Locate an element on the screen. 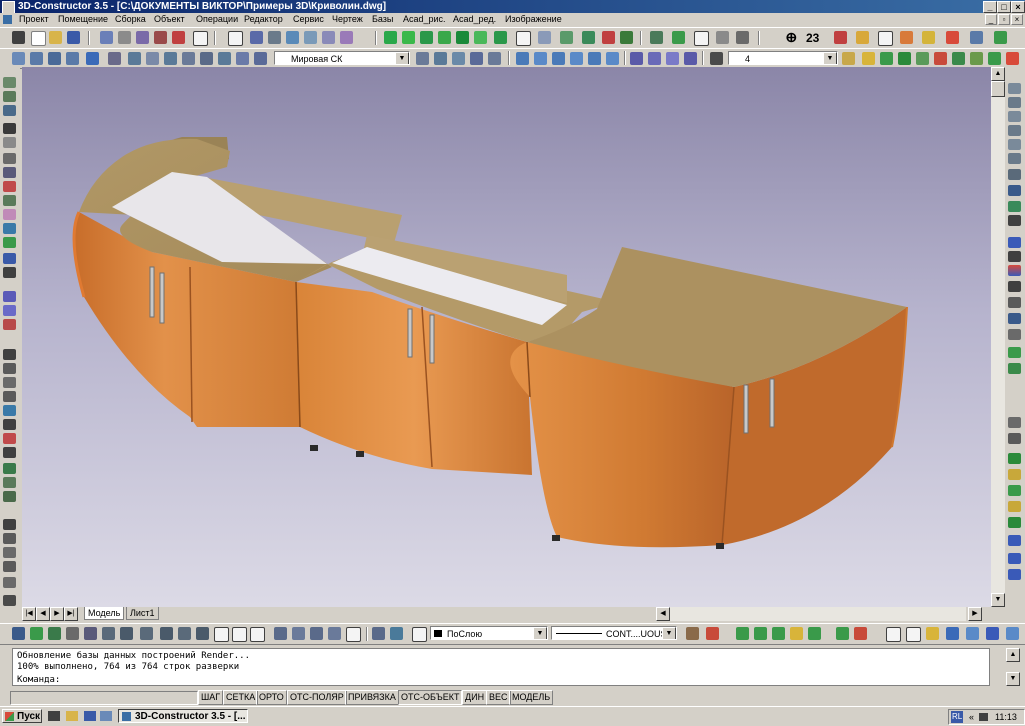  light-b-icon is located at coordinates (932, 633).